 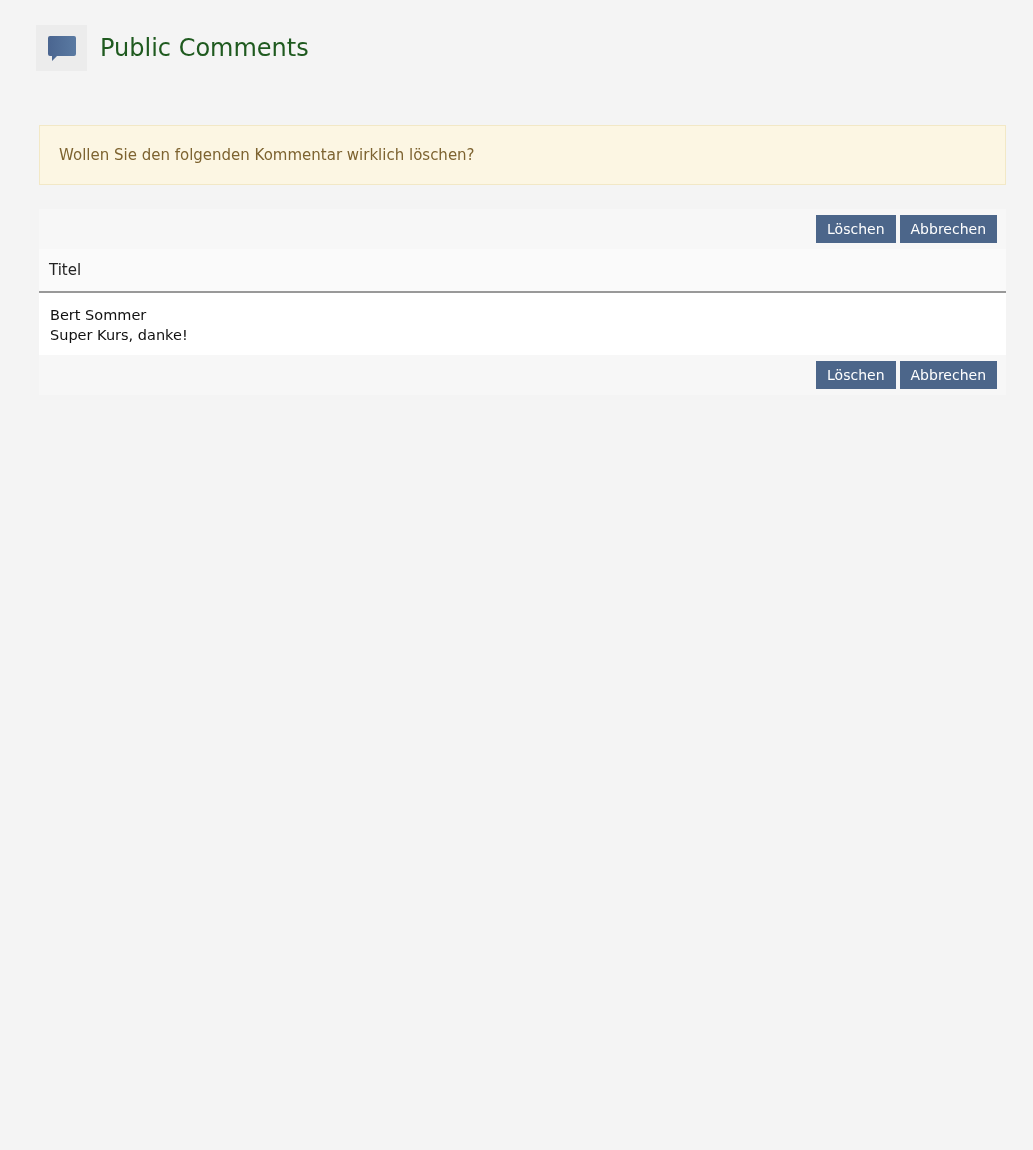 What do you see at coordinates (204, 48) in the screenshot?
I see `page-title: Public Comments` at bounding box center [204, 48].